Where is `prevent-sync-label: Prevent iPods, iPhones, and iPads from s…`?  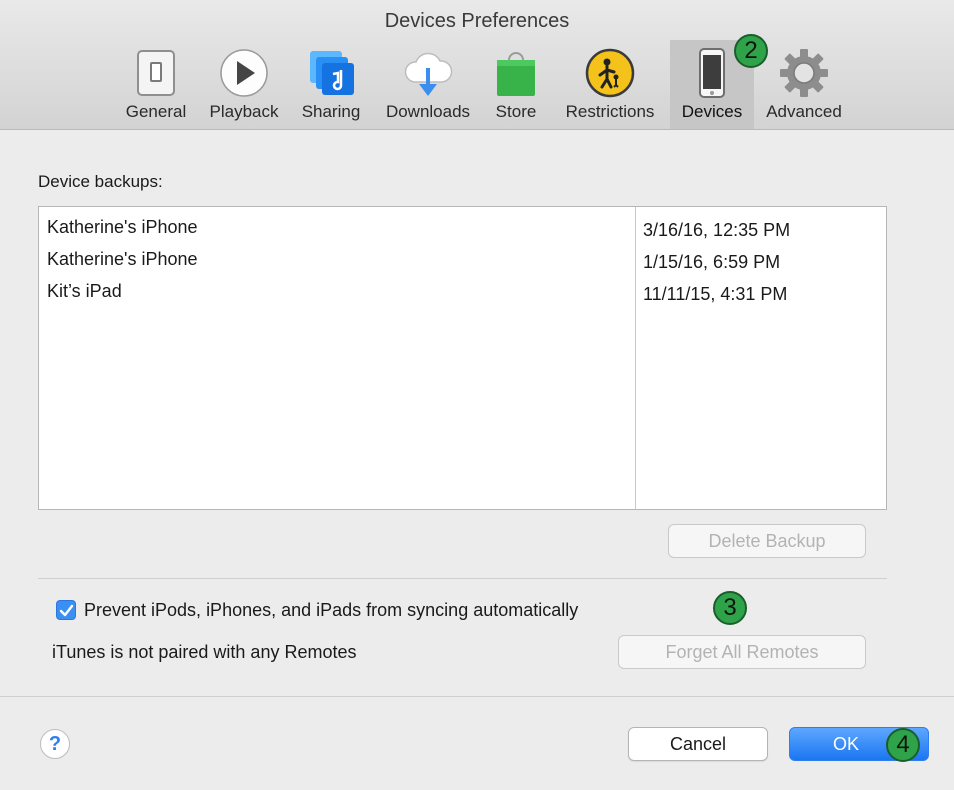
prevent-sync-label: Prevent iPods, iPhones, and iPads from s… is located at coordinates (331, 610).